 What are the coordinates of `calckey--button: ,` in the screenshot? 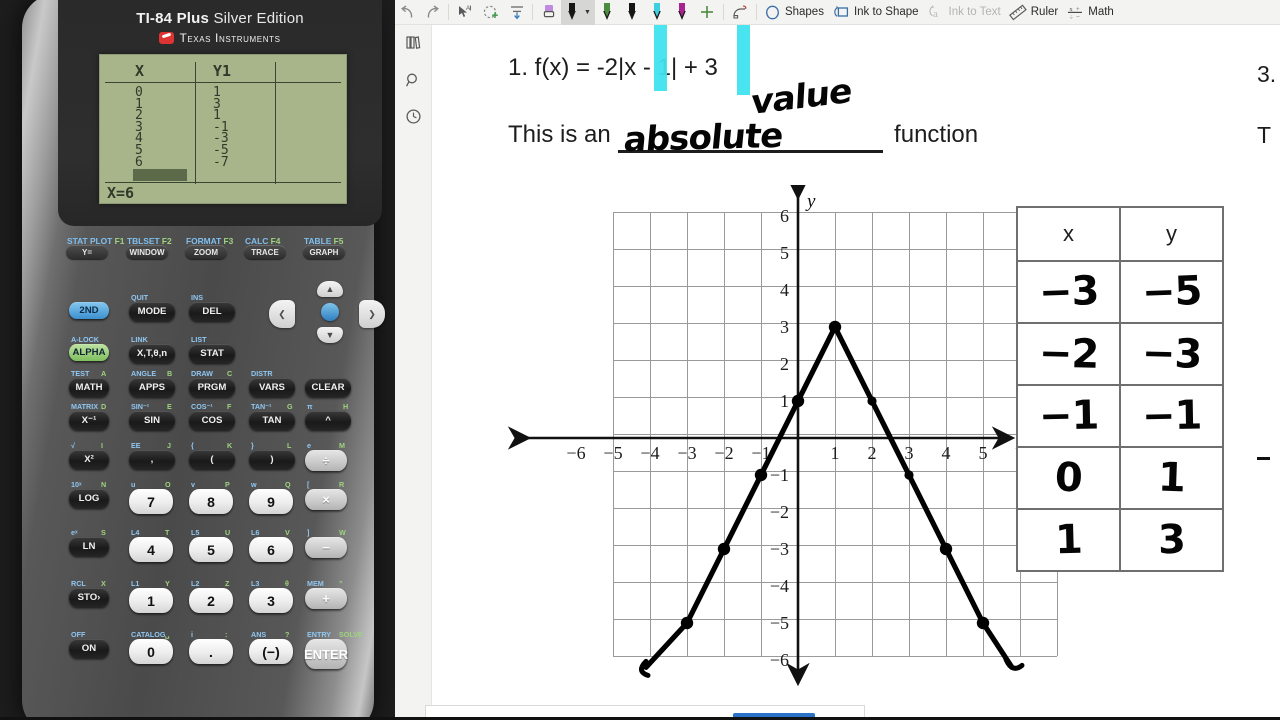 It's located at (152, 459).